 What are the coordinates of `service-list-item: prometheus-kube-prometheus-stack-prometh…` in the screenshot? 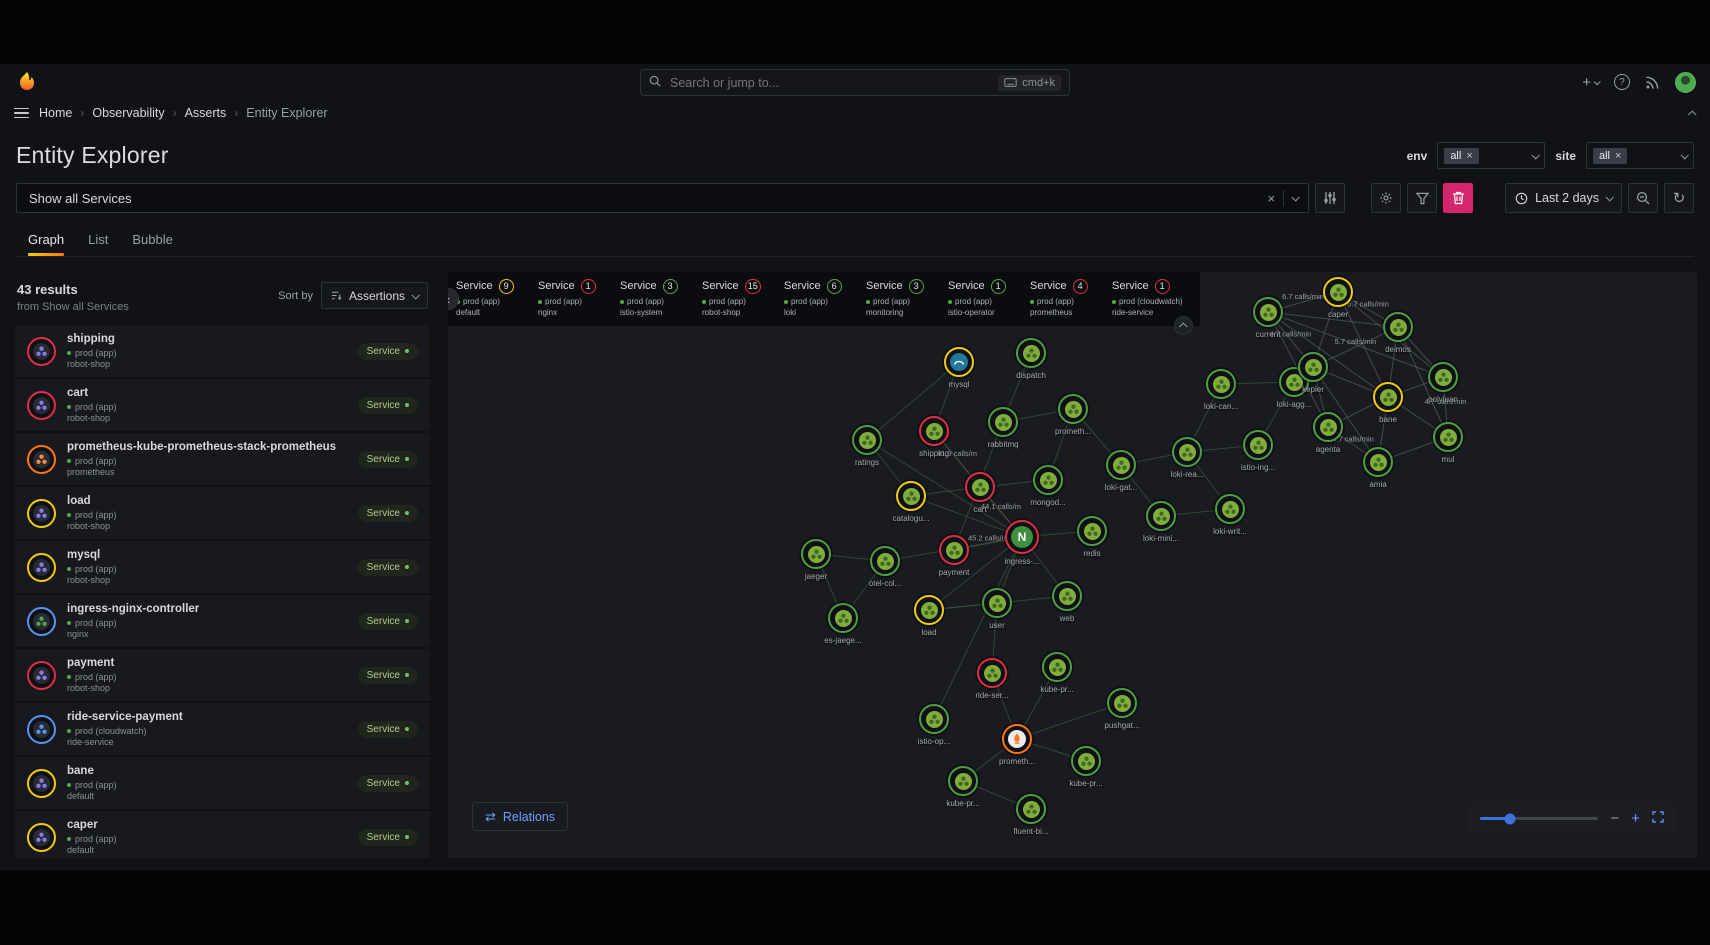 It's located at (222, 460).